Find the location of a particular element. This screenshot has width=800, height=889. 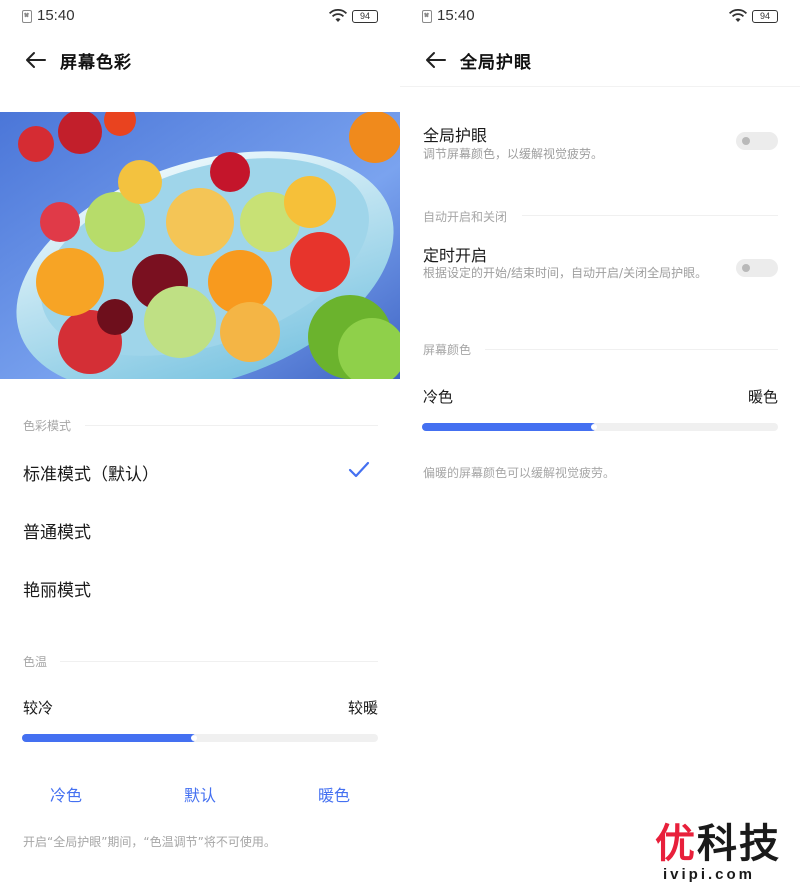

eye-care-desc: 调节屏幕颜色，以缓解视觉疲劳。 is located at coordinates (513, 154).